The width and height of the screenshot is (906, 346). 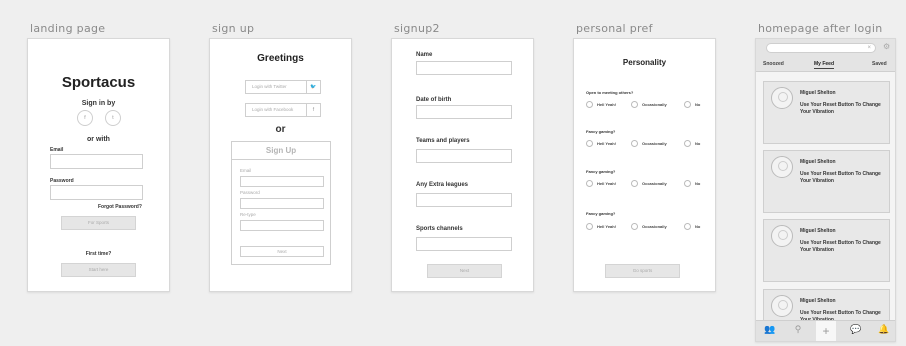 I want to click on login-twitter-label: Login with Twitter, so click(x=269, y=86).